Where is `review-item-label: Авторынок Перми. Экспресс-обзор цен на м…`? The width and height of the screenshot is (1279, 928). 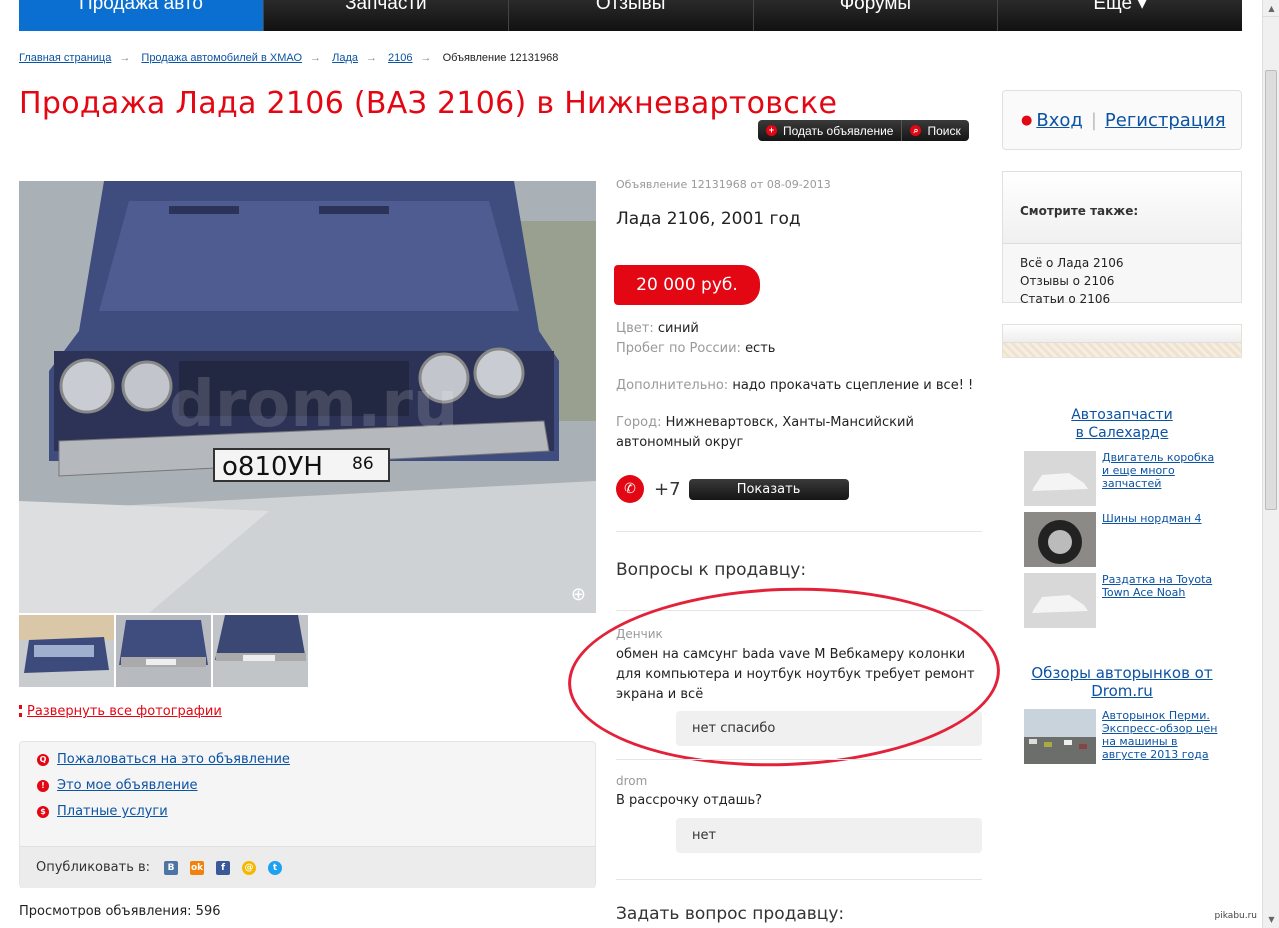 review-item-label: Авторынок Перми. Экспресс-обзор цен на м… is located at coordinates (1160, 735).